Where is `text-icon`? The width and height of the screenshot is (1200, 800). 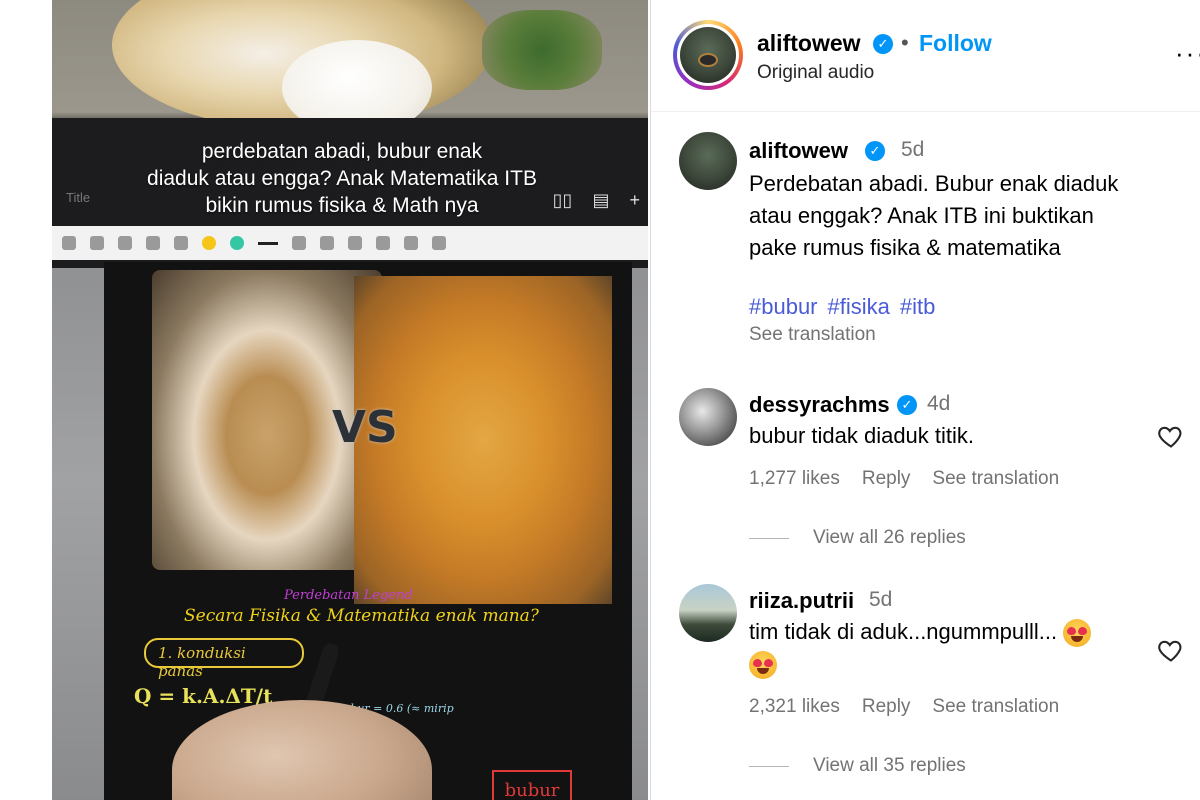 text-icon is located at coordinates (439, 243).